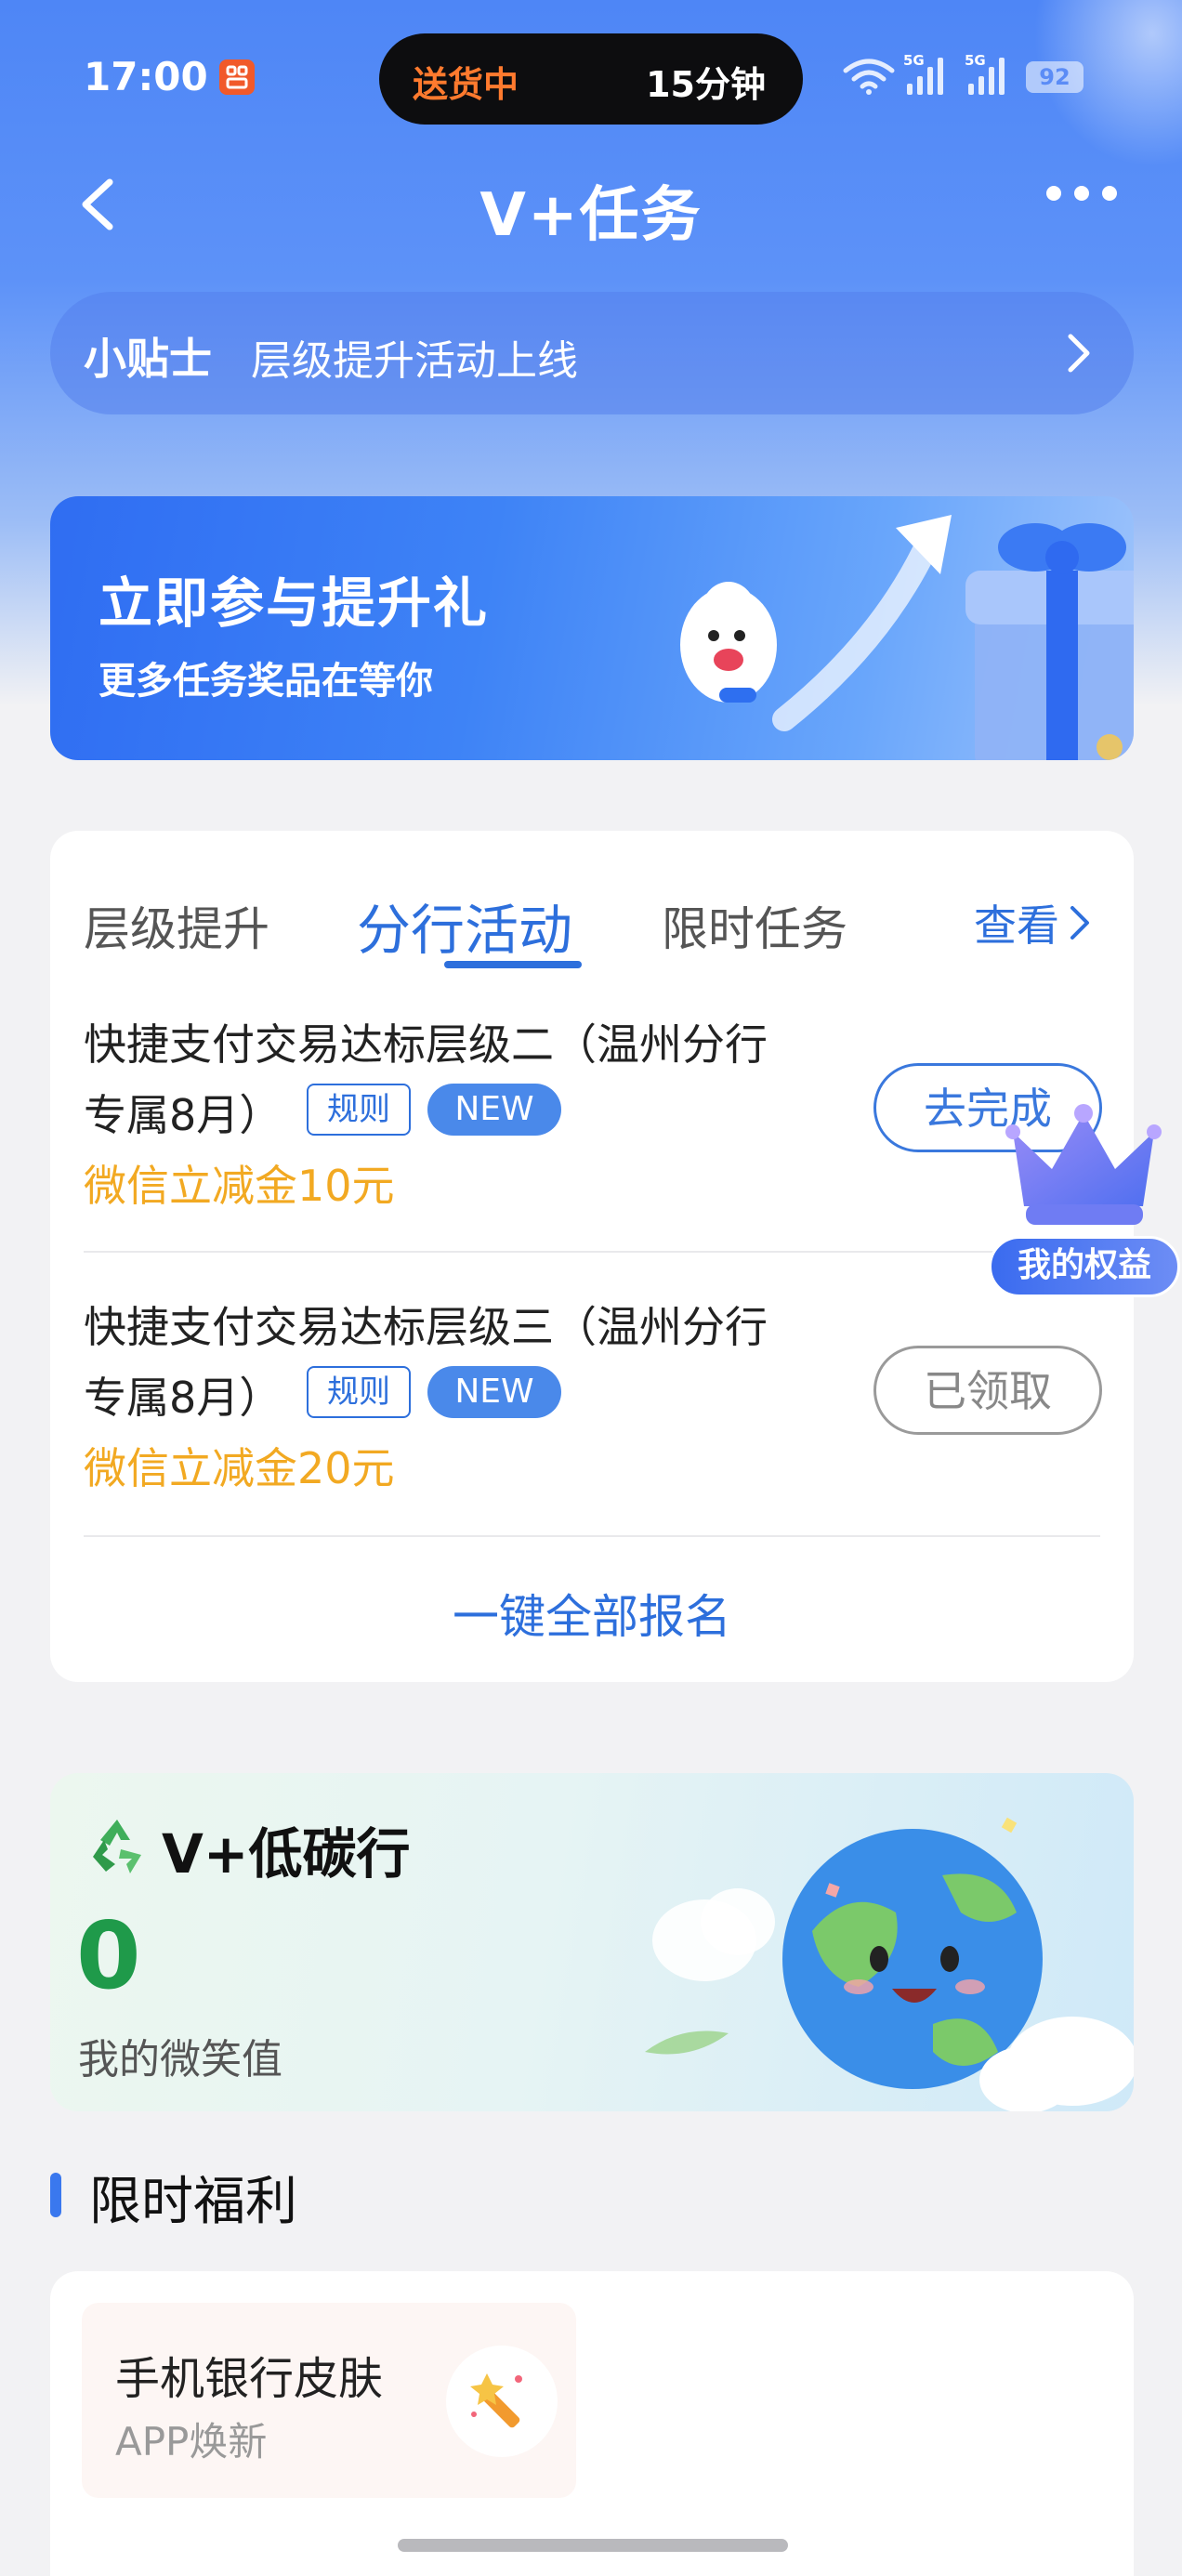 Image resolution: width=1182 pixels, height=2576 pixels. I want to click on page-title: V+任务, so click(591, 215).